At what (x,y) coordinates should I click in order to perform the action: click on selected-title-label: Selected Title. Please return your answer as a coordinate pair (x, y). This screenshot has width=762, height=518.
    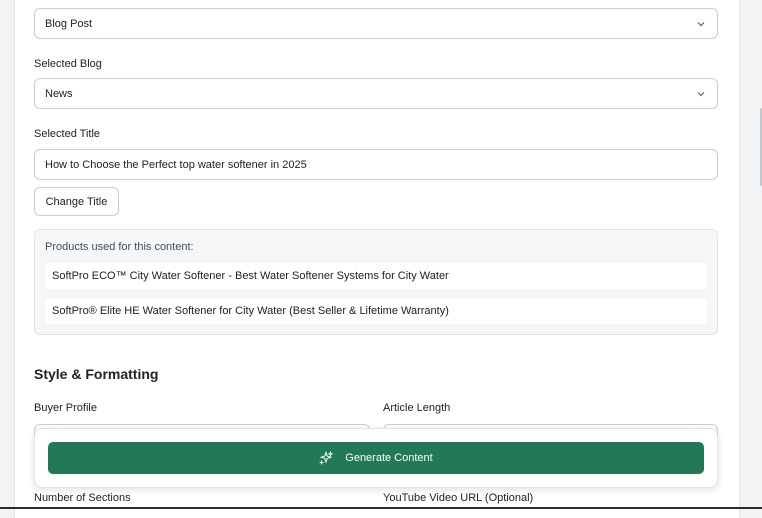
    Looking at the image, I should click on (67, 134).